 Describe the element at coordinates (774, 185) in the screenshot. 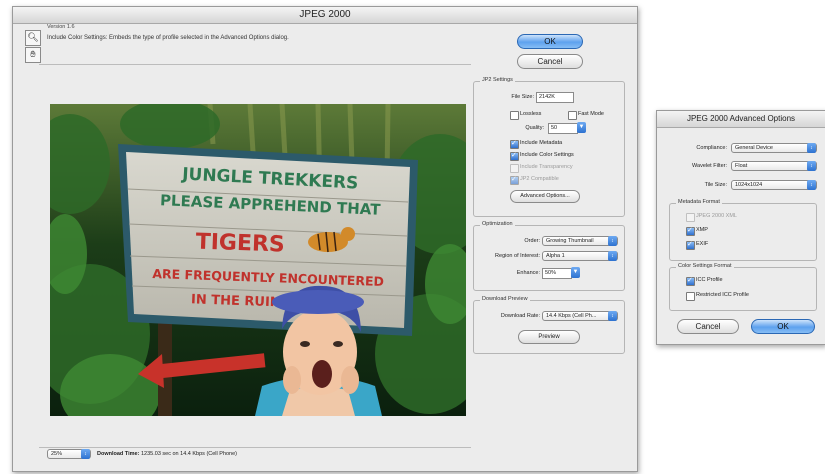

I see `tile-size-select: 1024x1024 ↕` at that location.